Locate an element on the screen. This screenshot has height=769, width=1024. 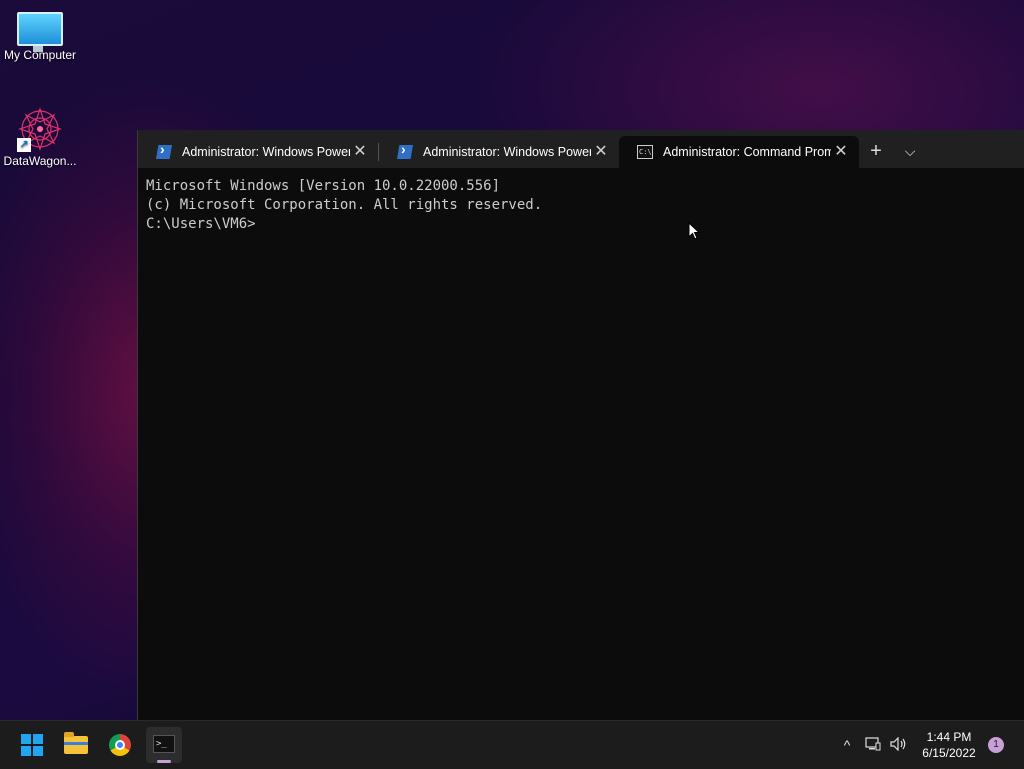
chrome-icon is located at coordinates (120, 745).